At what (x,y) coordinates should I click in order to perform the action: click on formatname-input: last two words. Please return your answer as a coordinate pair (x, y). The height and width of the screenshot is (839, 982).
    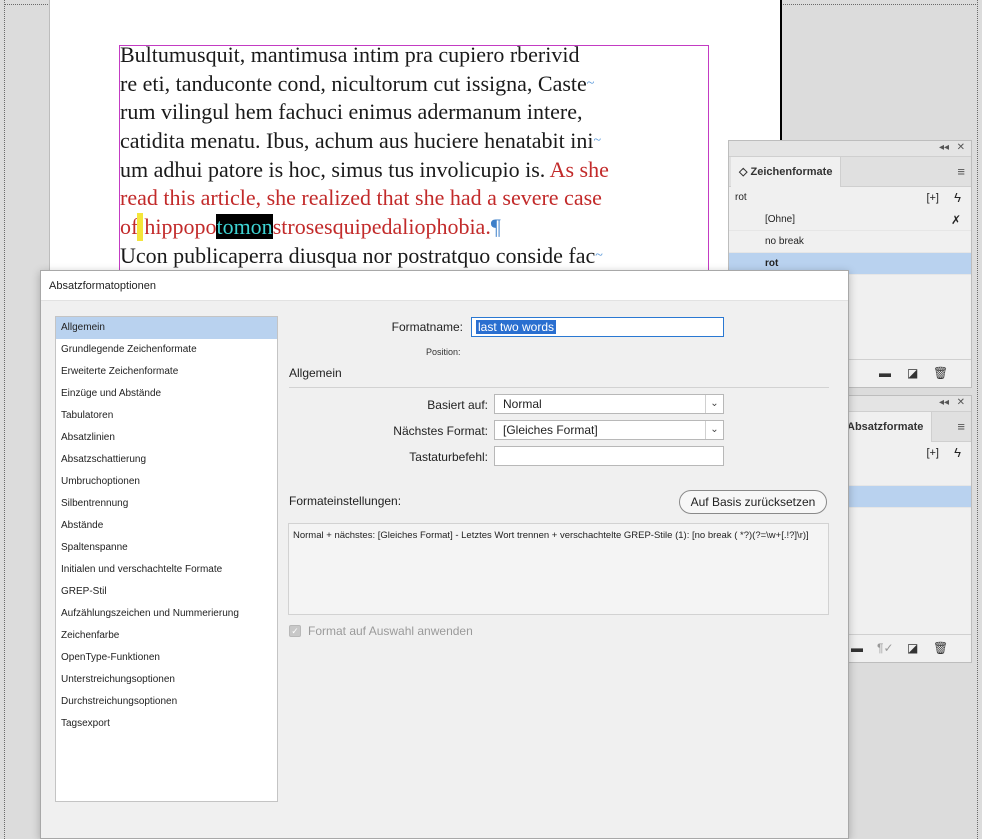
    Looking at the image, I should click on (597, 327).